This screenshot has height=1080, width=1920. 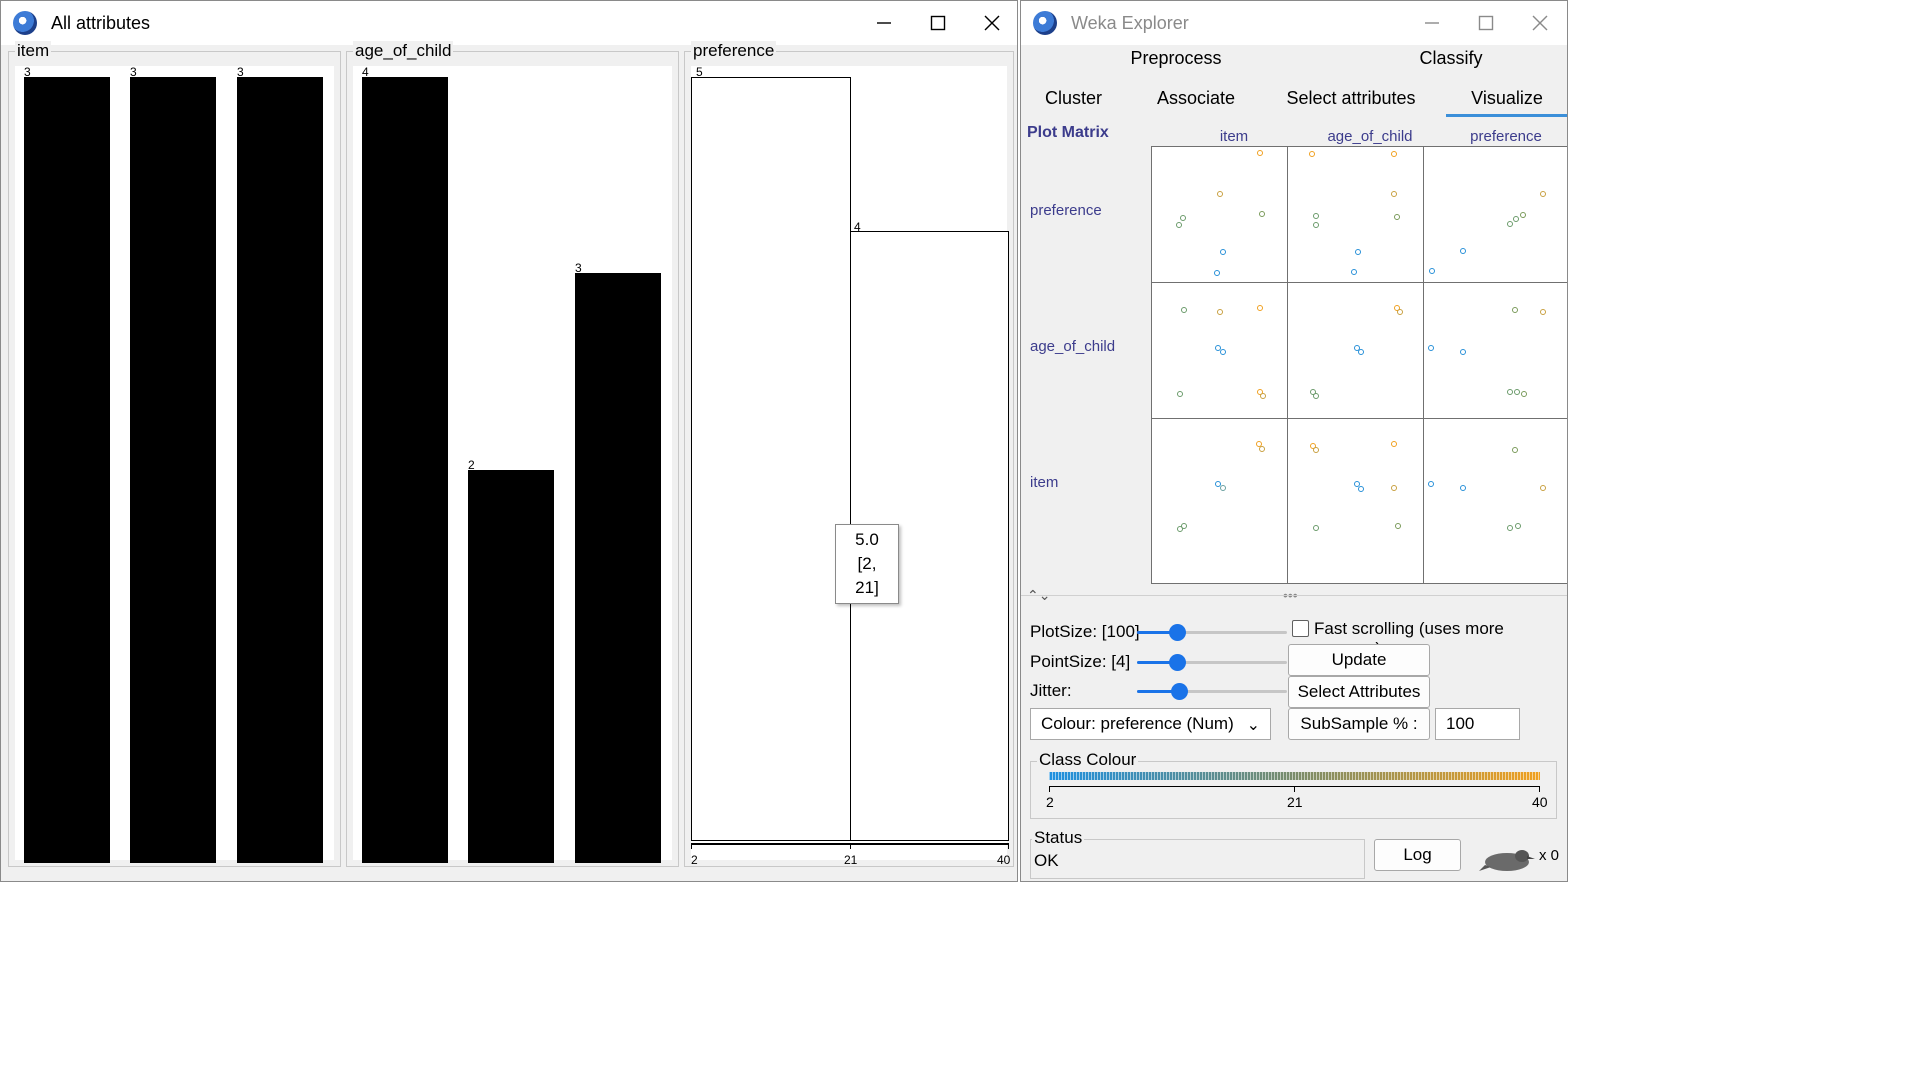 What do you see at coordinates (1080, 661) in the screenshot?
I see `point-size-label: PointSize: [4]` at bounding box center [1080, 661].